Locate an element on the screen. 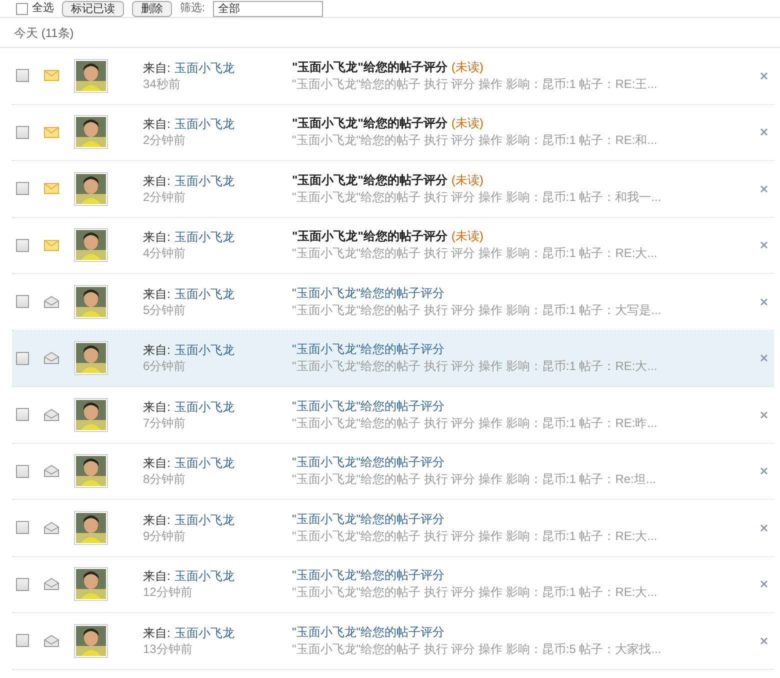 This screenshot has width=780, height=678. select-all-label: 全选 is located at coordinates (43, 8).